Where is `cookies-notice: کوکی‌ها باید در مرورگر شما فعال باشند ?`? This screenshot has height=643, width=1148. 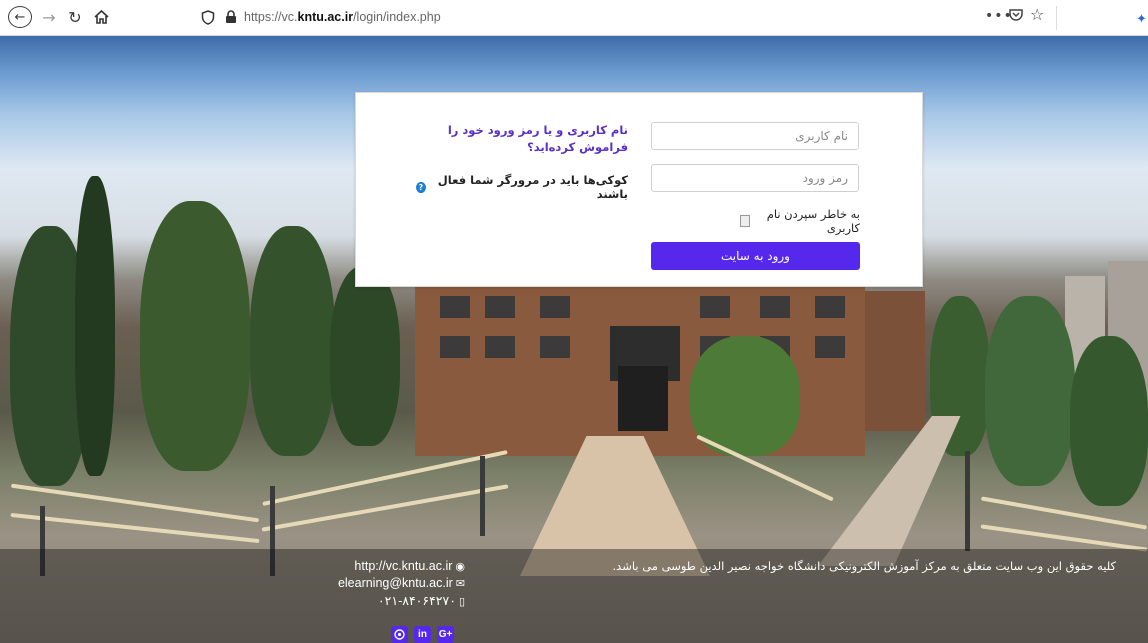
cookies-notice: کوکی‌ها باید در مرورگر شما فعال باشند ? is located at coordinates (522, 187).